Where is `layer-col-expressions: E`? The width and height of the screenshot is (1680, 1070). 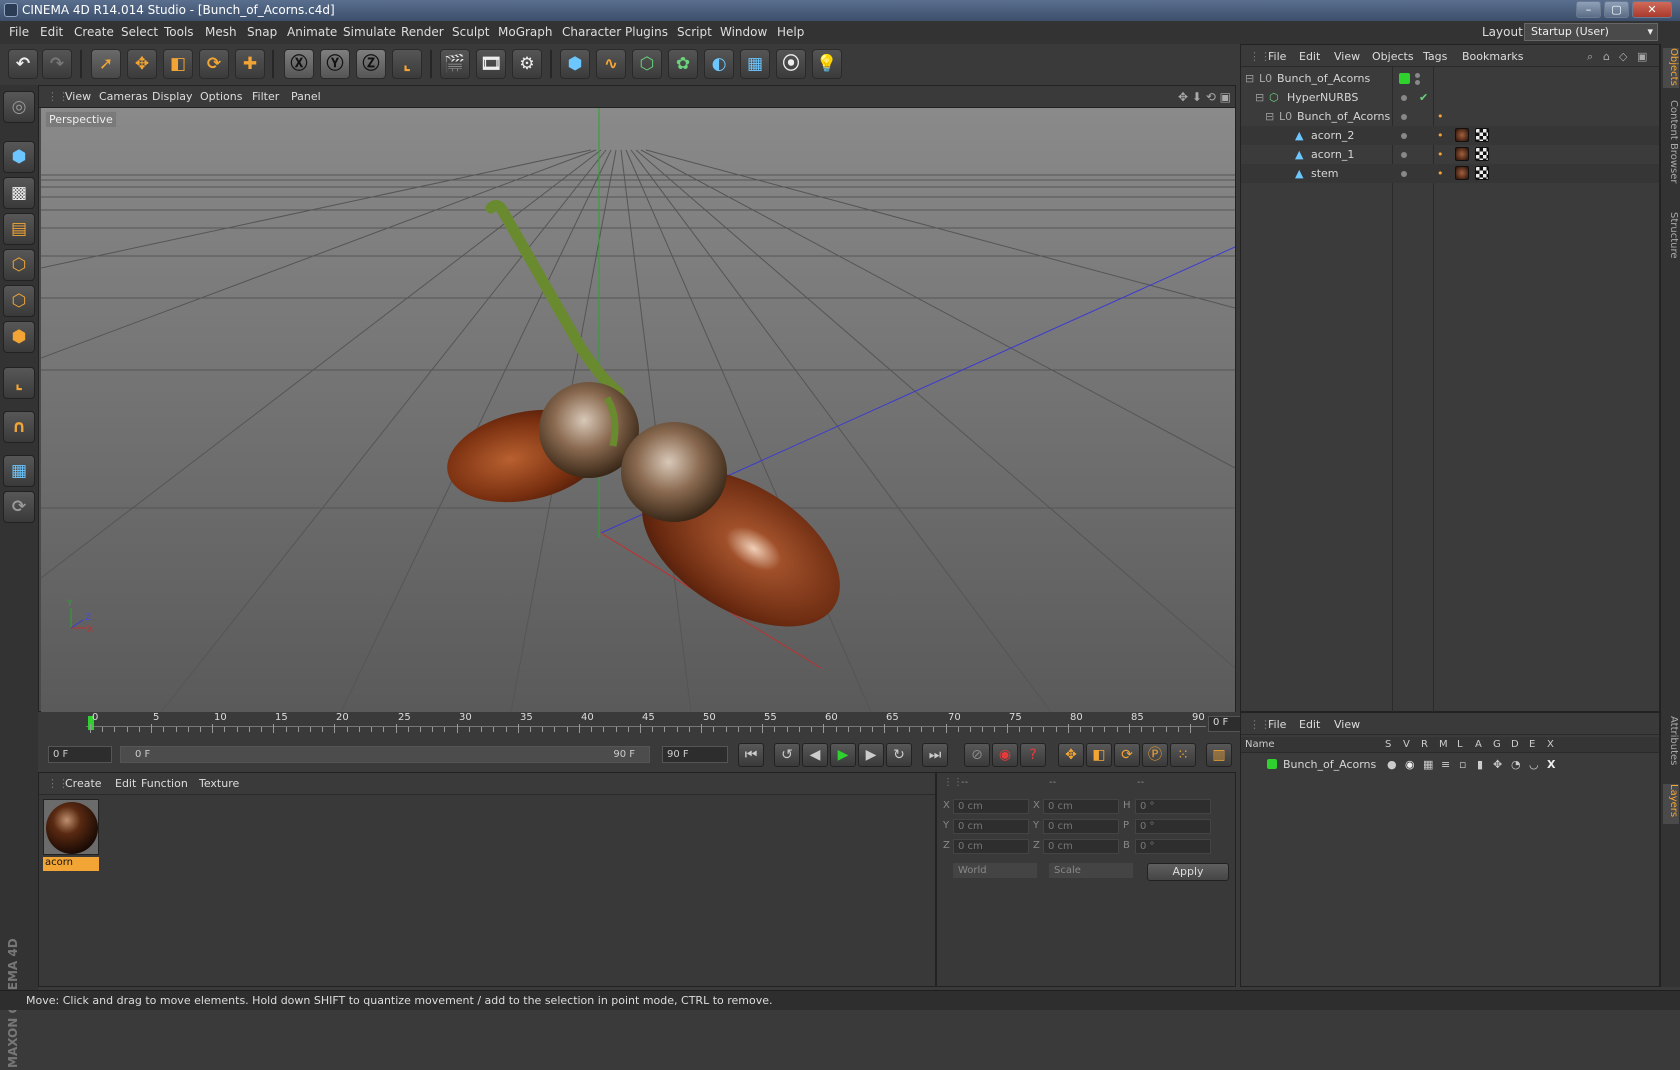
layer-col-expressions: E is located at coordinates (1532, 744).